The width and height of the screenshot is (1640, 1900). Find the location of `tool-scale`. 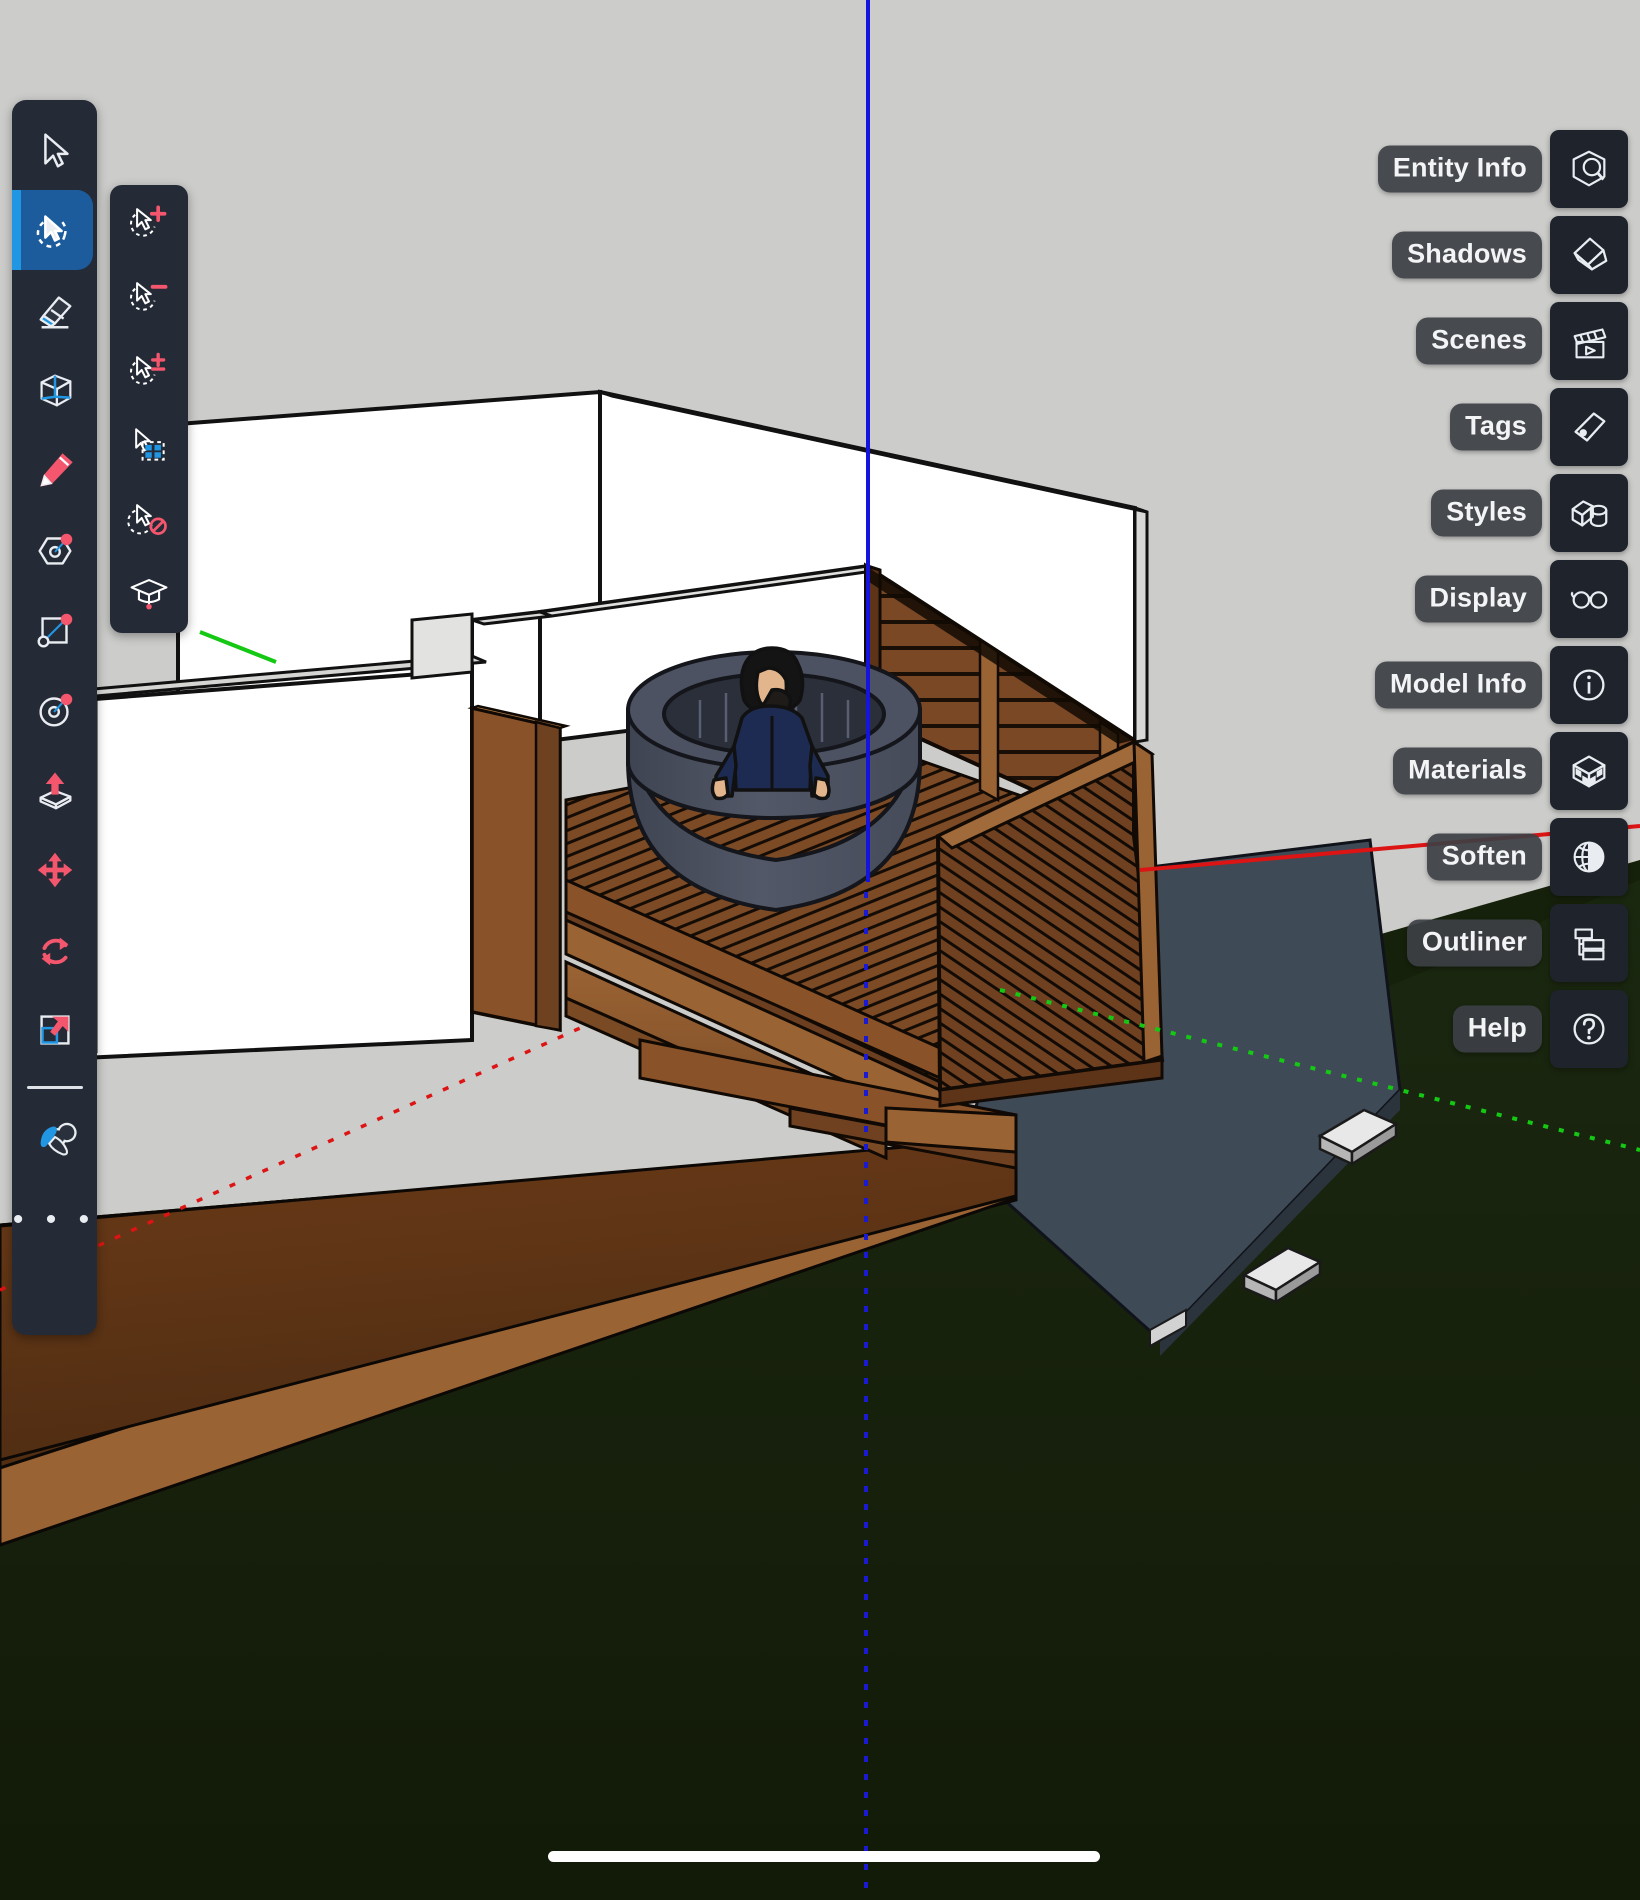

tool-scale is located at coordinates (54, 1030).